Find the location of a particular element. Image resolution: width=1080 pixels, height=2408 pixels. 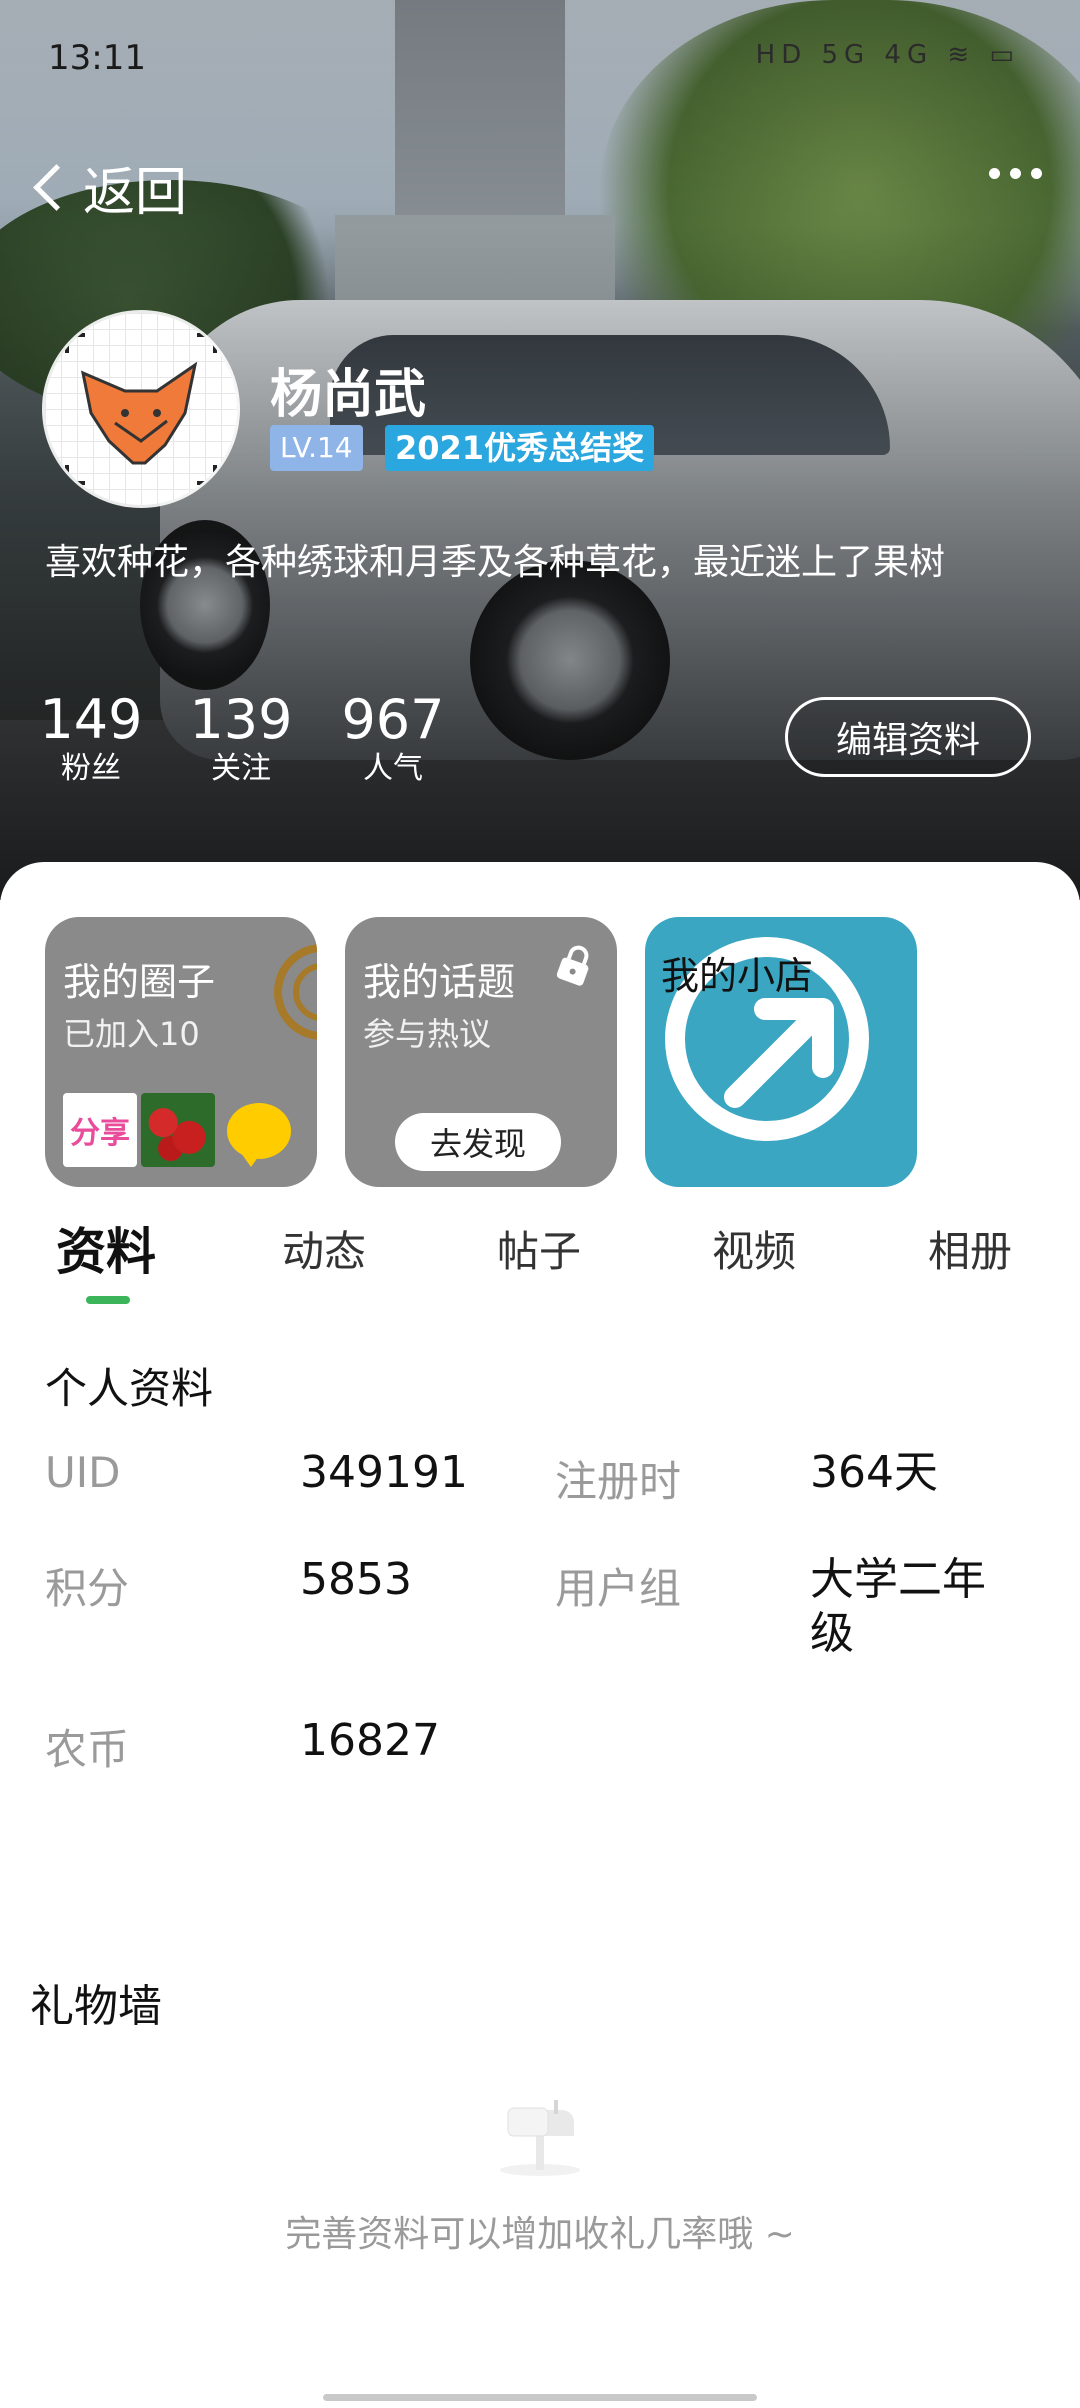

stat-following: 139 关注 is located at coordinates (241, 739).